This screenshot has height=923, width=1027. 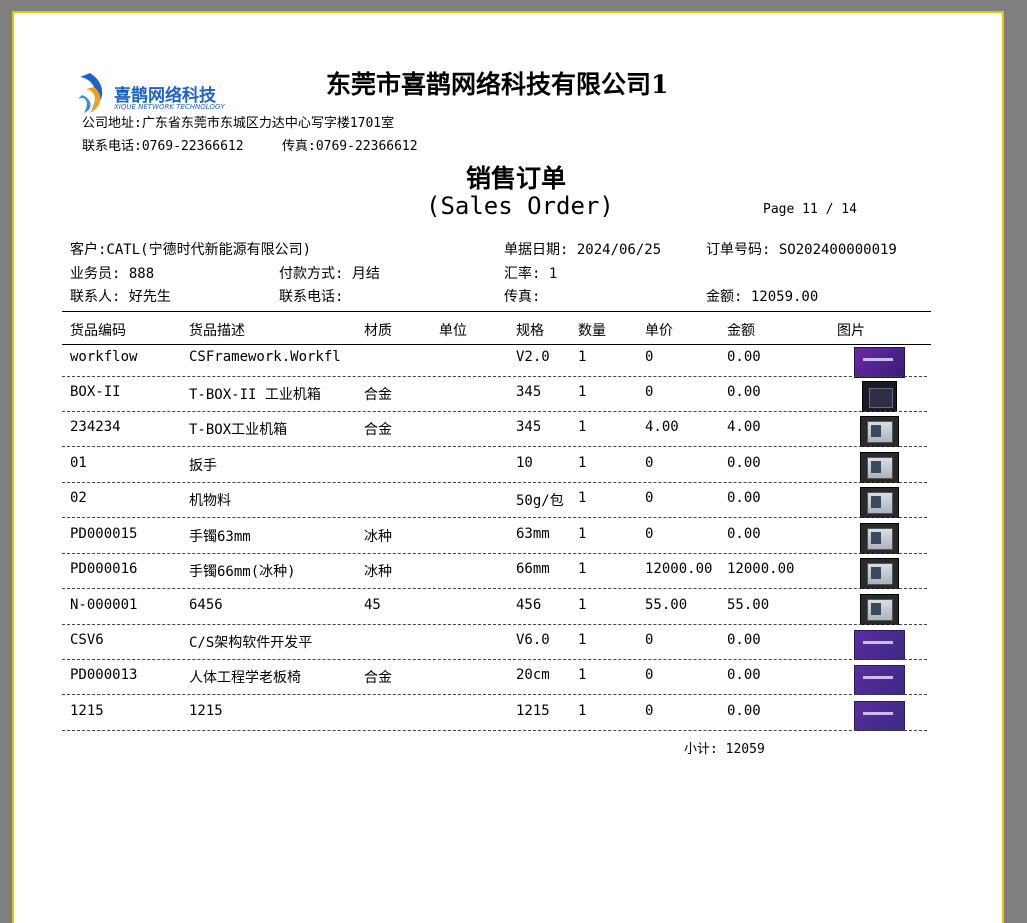 What do you see at coordinates (520, 206) in the screenshot?
I see `report-title-en: (Sales Order)` at bounding box center [520, 206].